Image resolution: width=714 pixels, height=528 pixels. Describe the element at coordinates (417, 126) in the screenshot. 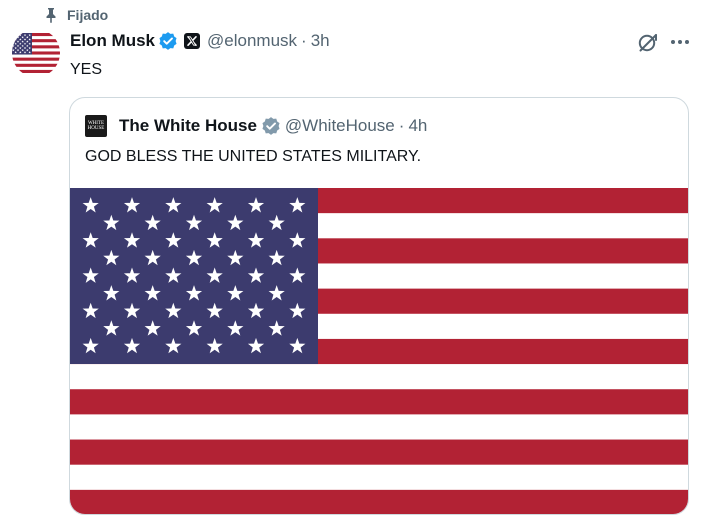

I see `quoted-tweet-timestamp: 4h` at that location.